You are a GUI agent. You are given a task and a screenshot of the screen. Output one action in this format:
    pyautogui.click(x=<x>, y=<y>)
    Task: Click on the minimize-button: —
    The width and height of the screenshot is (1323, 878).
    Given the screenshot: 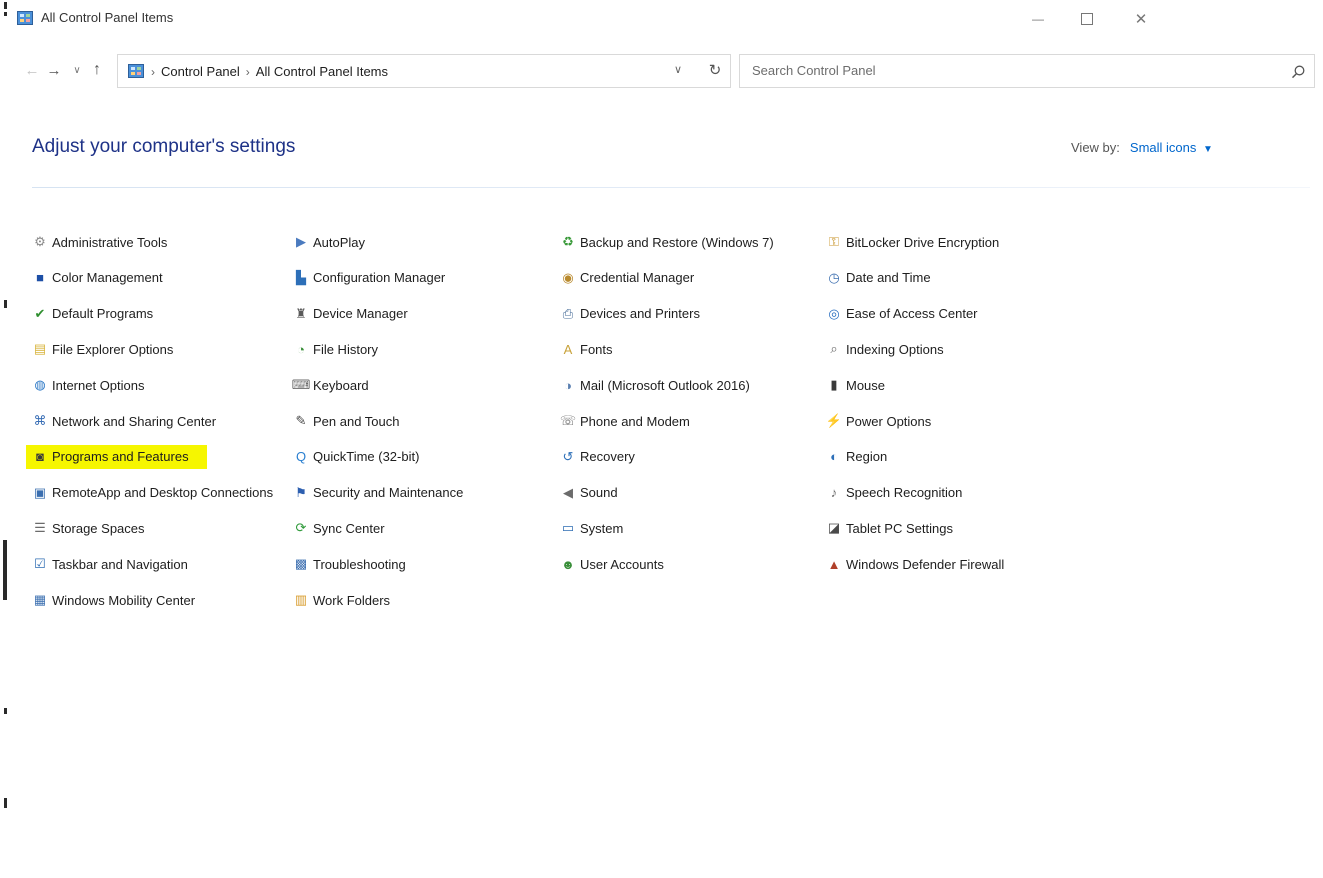 What is the action you would take?
    pyautogui.click(x=1038, y=19)
    